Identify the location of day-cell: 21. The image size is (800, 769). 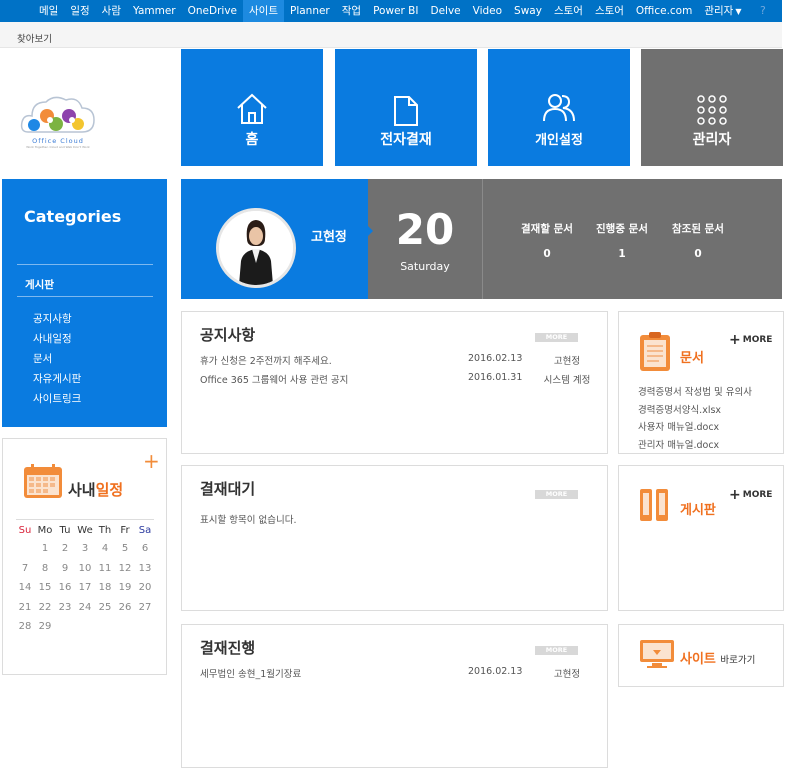
(25, 608).